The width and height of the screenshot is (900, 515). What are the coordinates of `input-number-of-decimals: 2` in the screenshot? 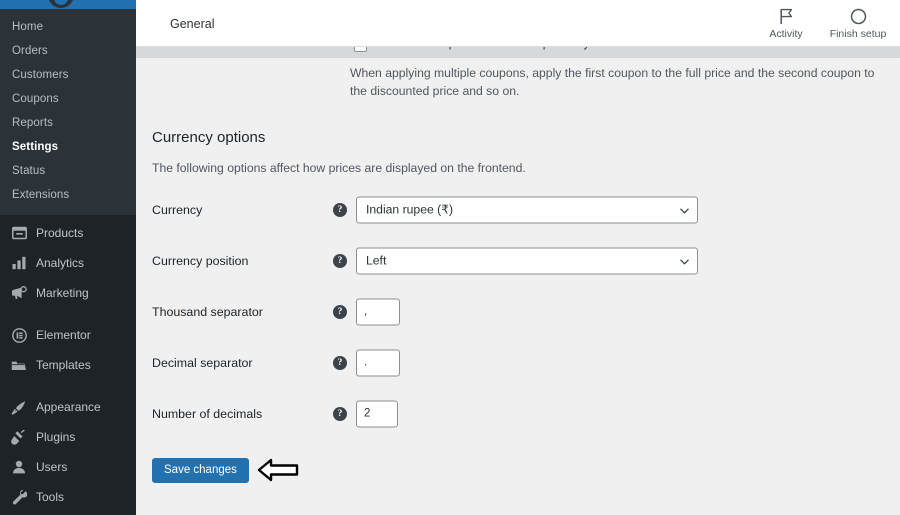 It's located at (377, 414).